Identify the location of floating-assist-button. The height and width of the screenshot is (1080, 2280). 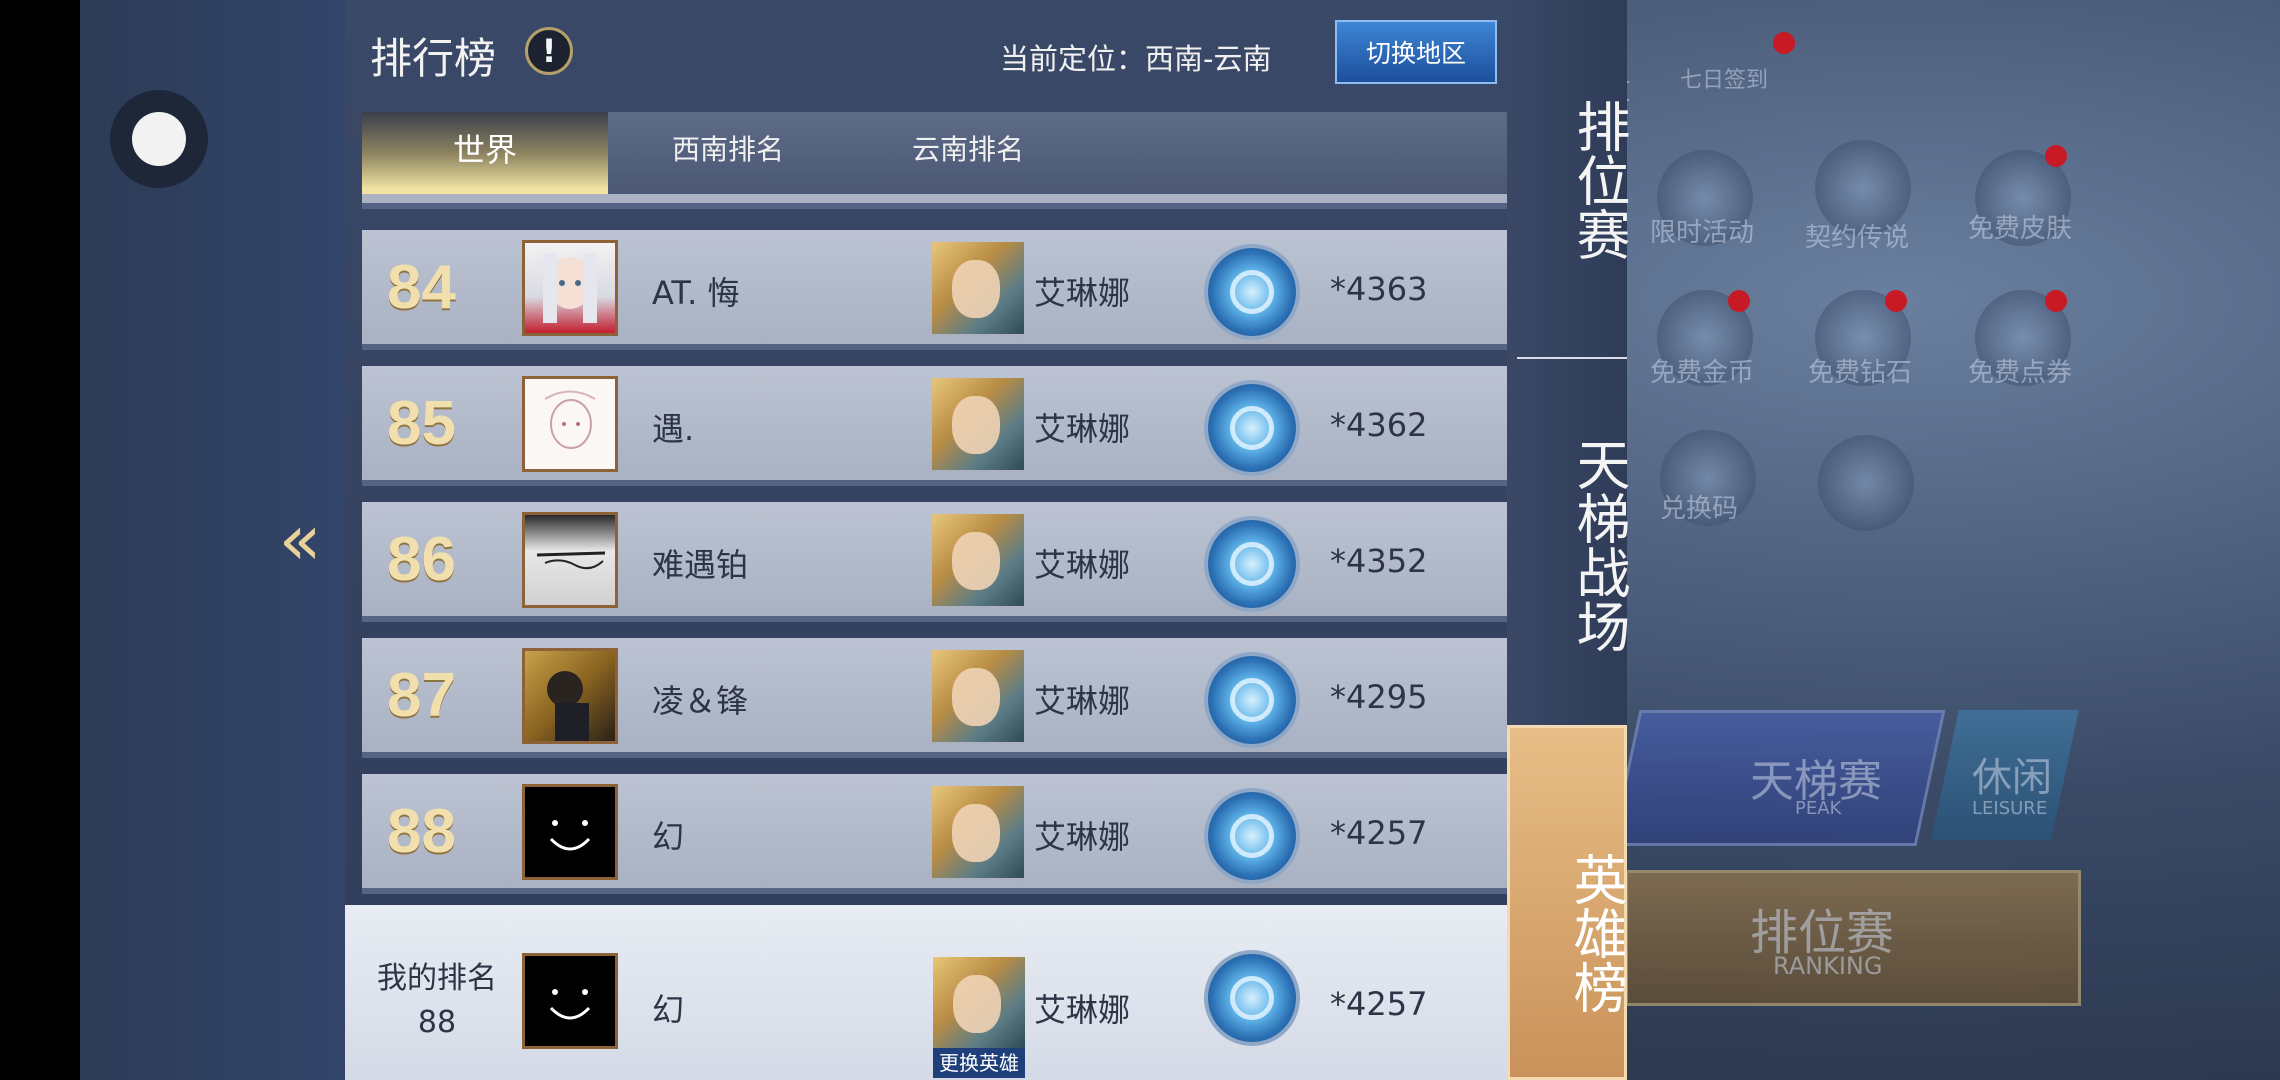
(159, 139).